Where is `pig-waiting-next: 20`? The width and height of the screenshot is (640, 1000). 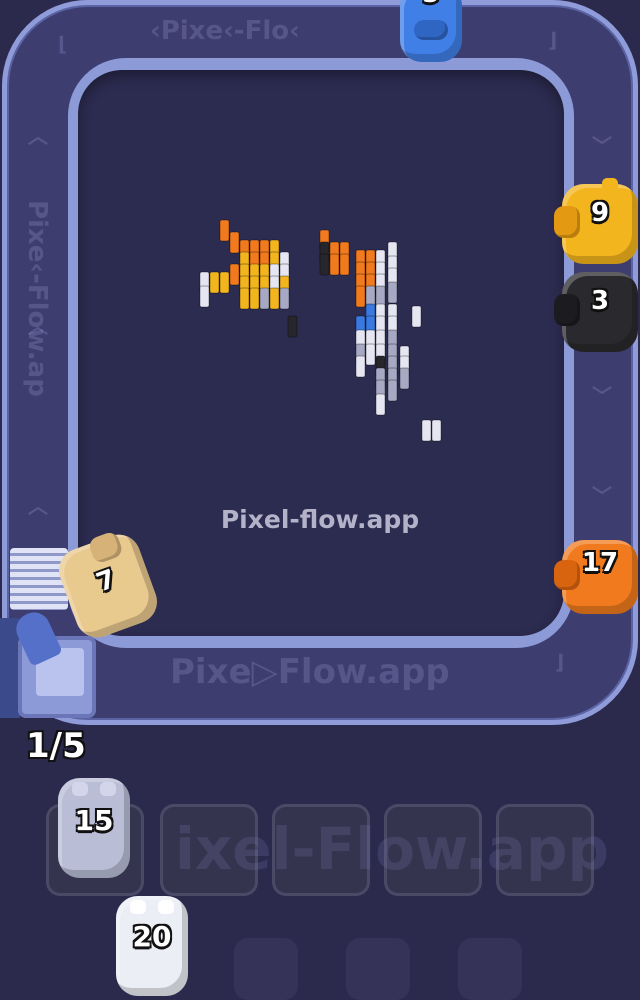
pig-waiting-next: 20 is located at coordinates (152, 946).